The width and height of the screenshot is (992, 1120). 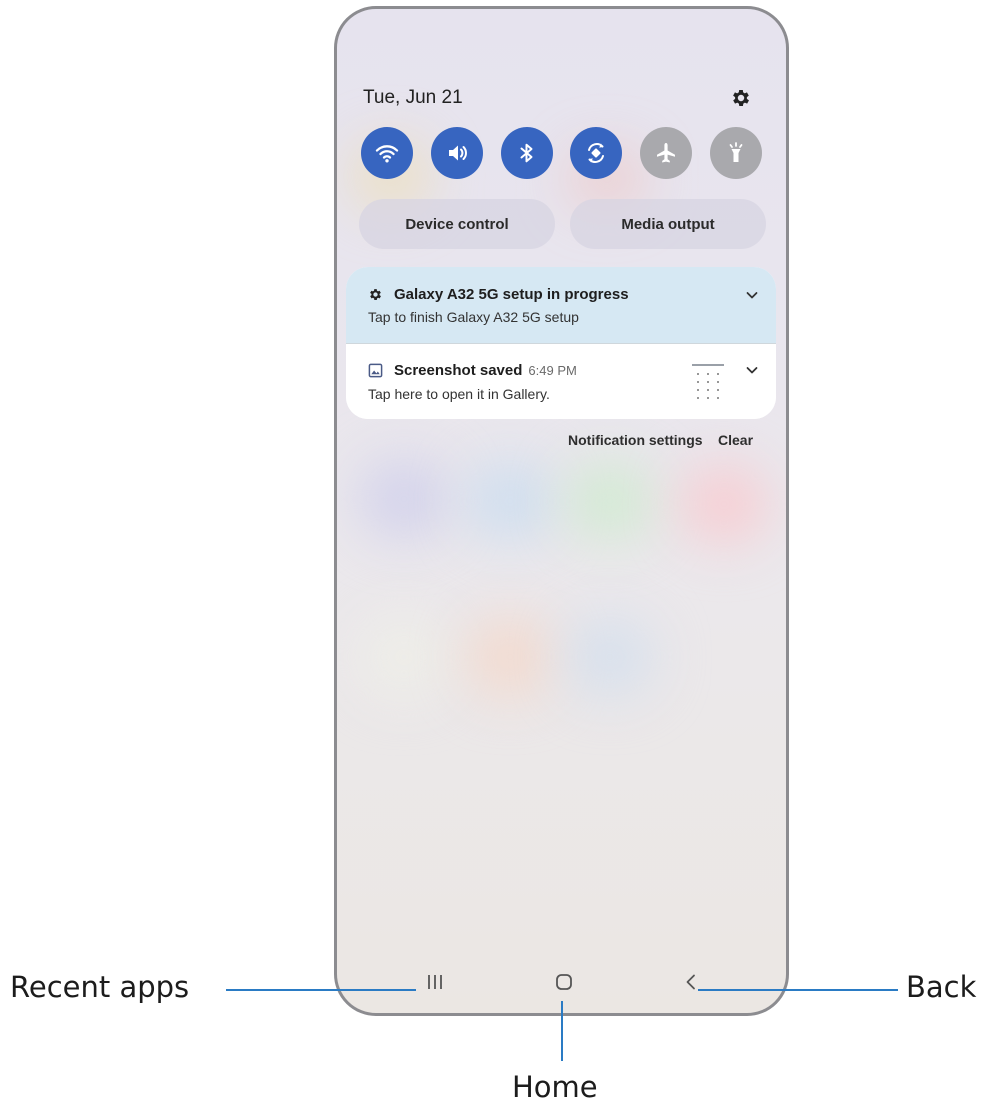 I want to click on home-callout: Home, so click(x=555, y=1087).